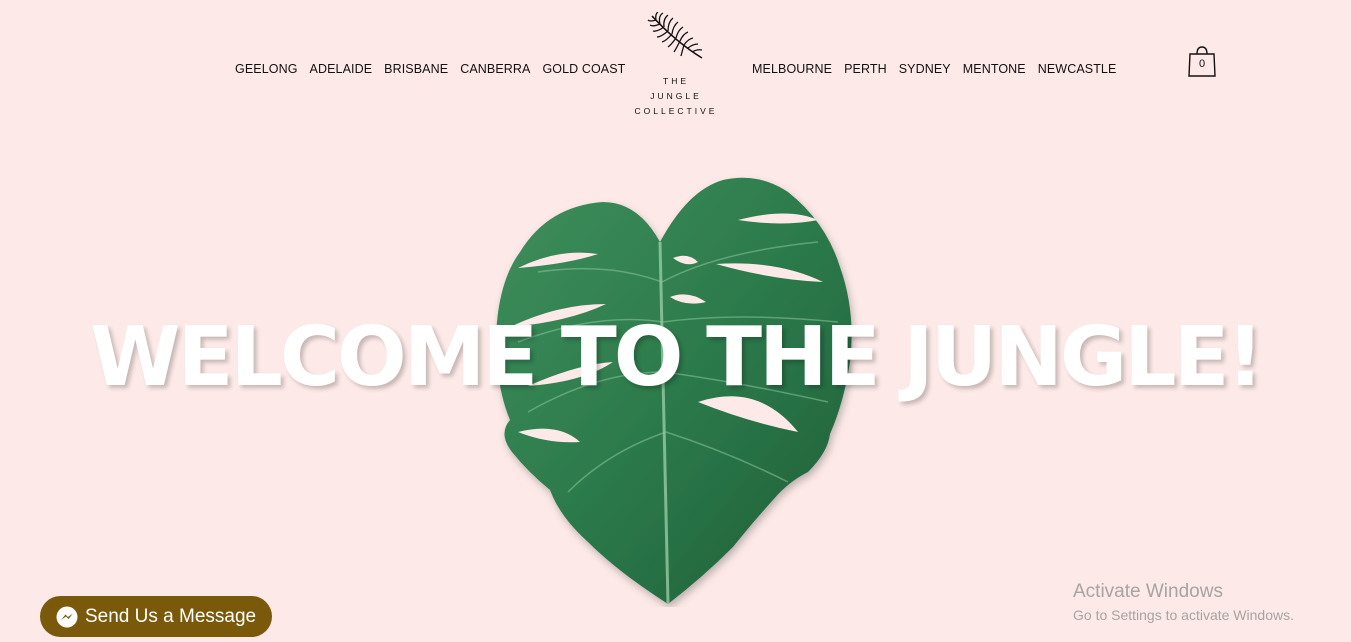 Image resolution: width=1351 pixels, height=642 pixels. I want to click on nav-link-canberra: CANBERRA, so click(495, 69).